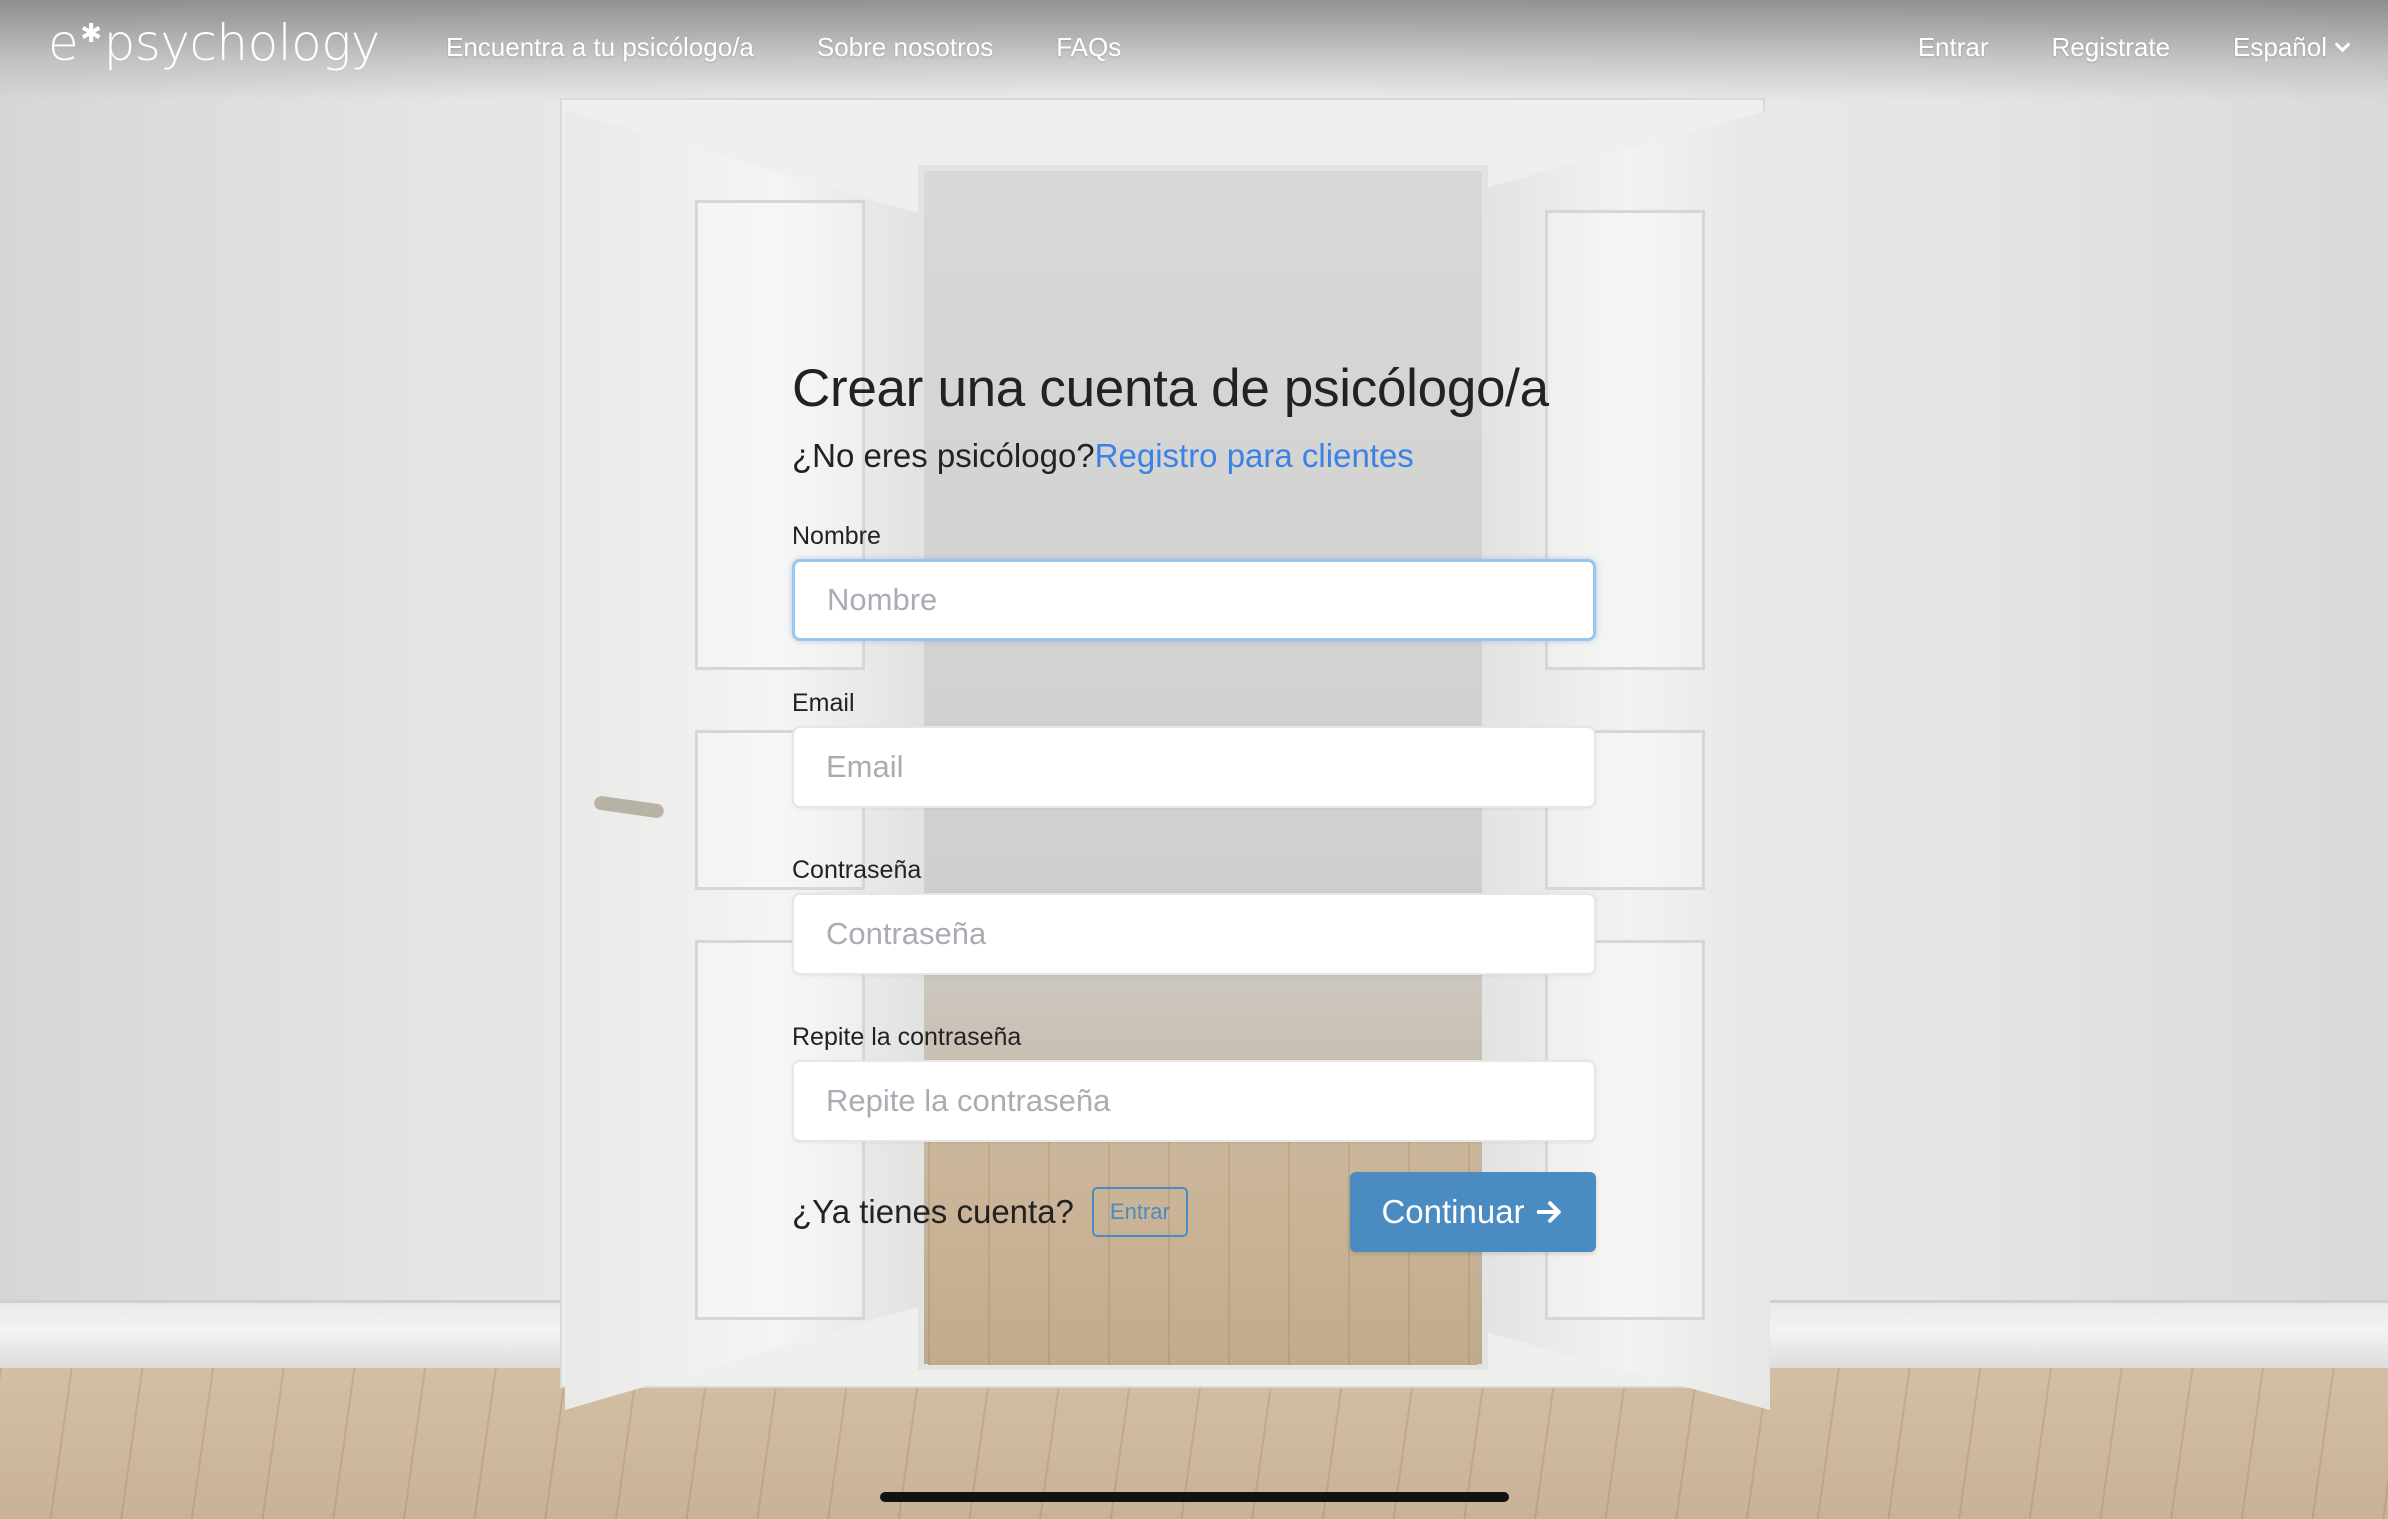 The image size is (2388, 1519). I want to click on nav-login: Entrar, so click(1953, 47).